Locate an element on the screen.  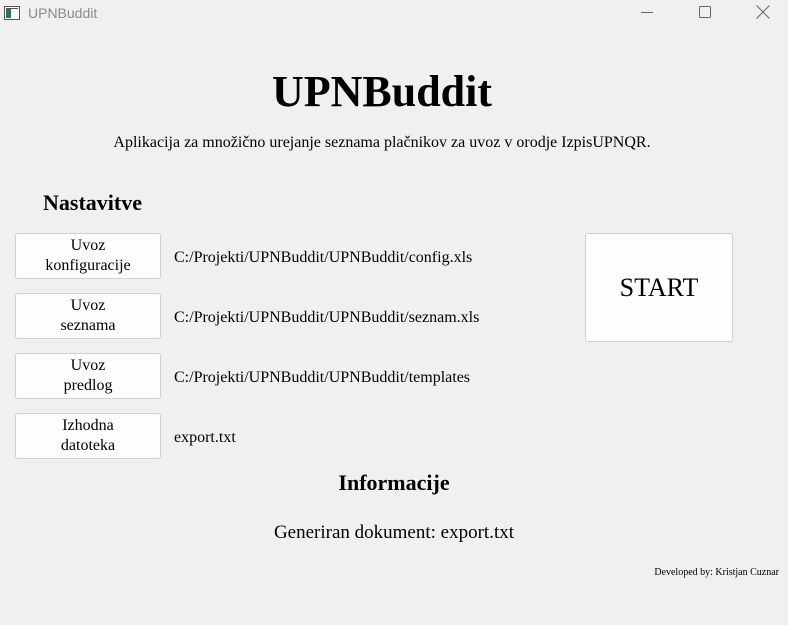
minimize-icon is located at coordinates (647, 14).